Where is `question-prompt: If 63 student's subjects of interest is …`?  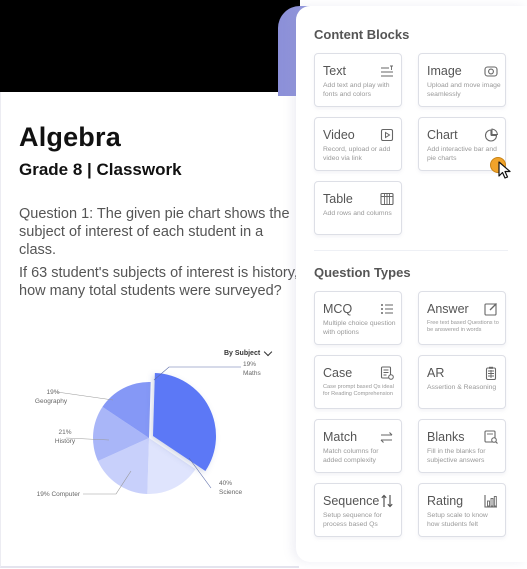 question-prompt: If 63 student's subjects of interest is … is located at coordinates (158, 282).